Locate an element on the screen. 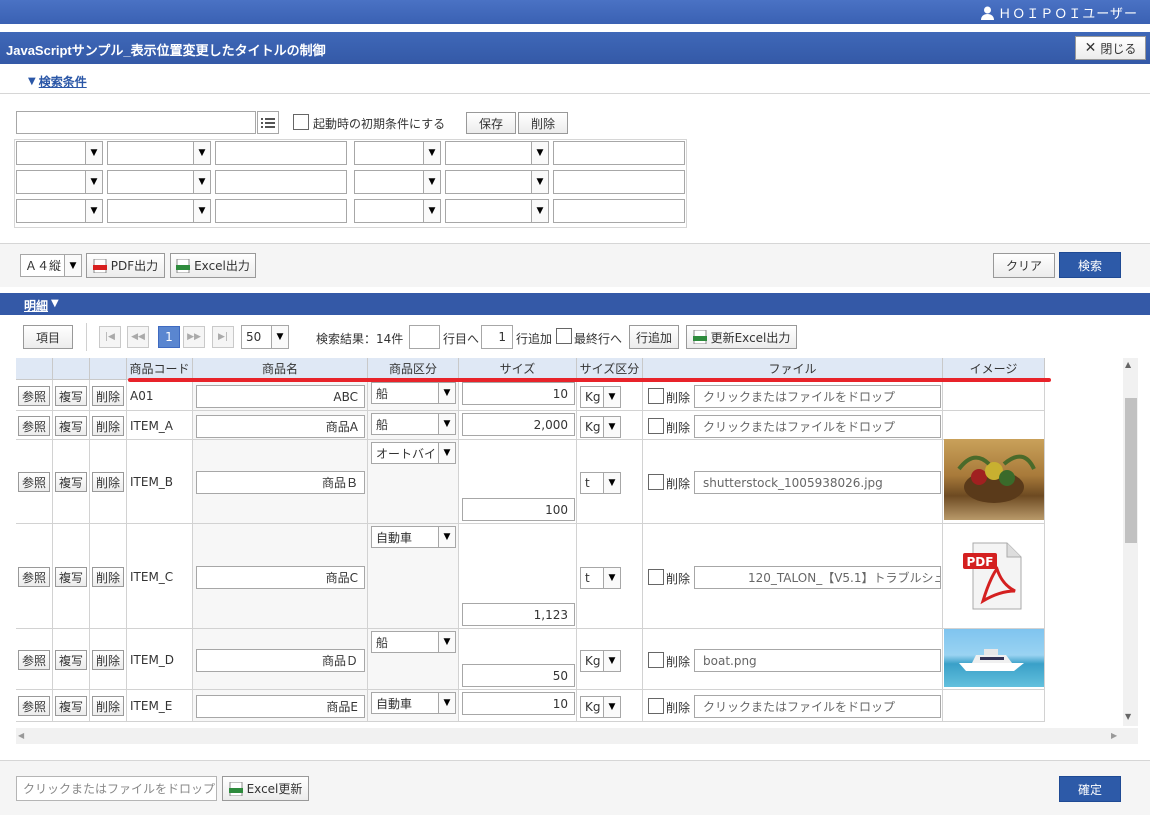 The image size is (1150, 815). detail-section-bar: 明細 ▼ is located at coordinates (575, 304).